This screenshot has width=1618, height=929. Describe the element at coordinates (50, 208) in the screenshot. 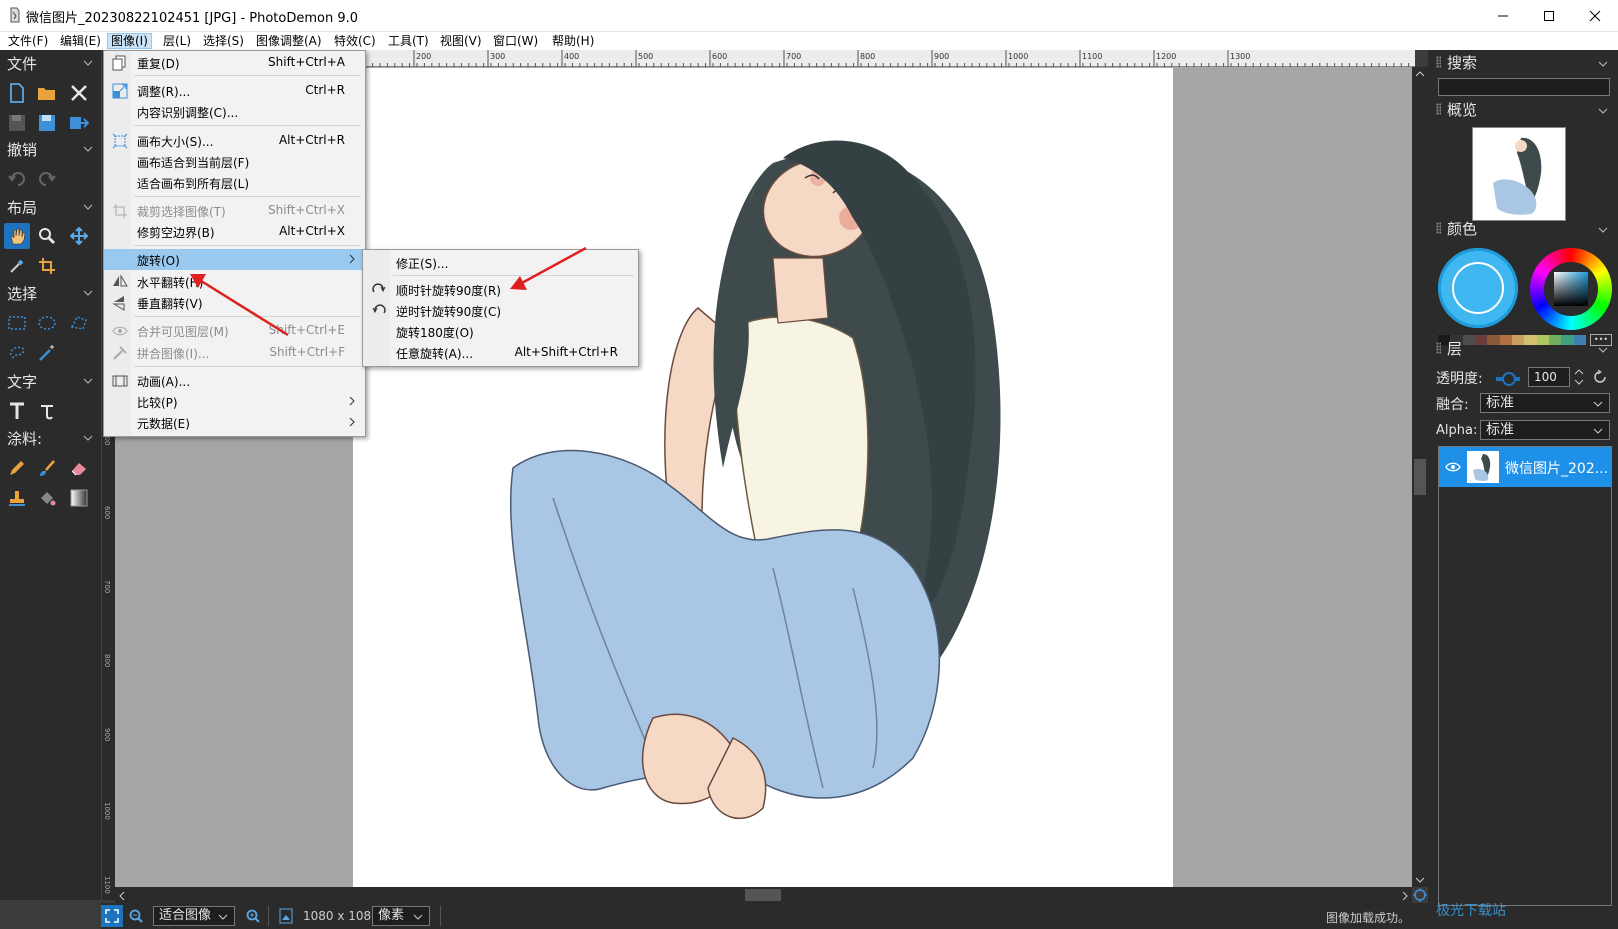

I see `toolbox-section-layout: 布局` at that location.